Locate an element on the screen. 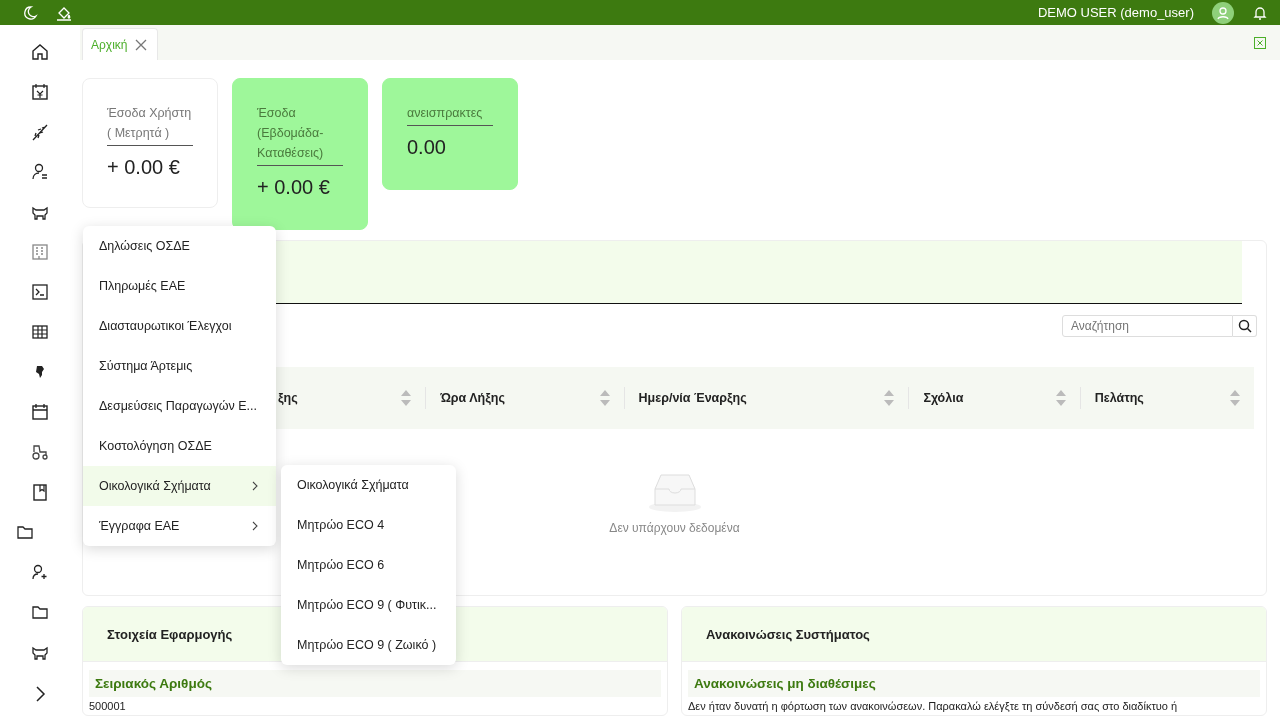  search-field: Αναζήτηση is located at coordinates (1147, 326).